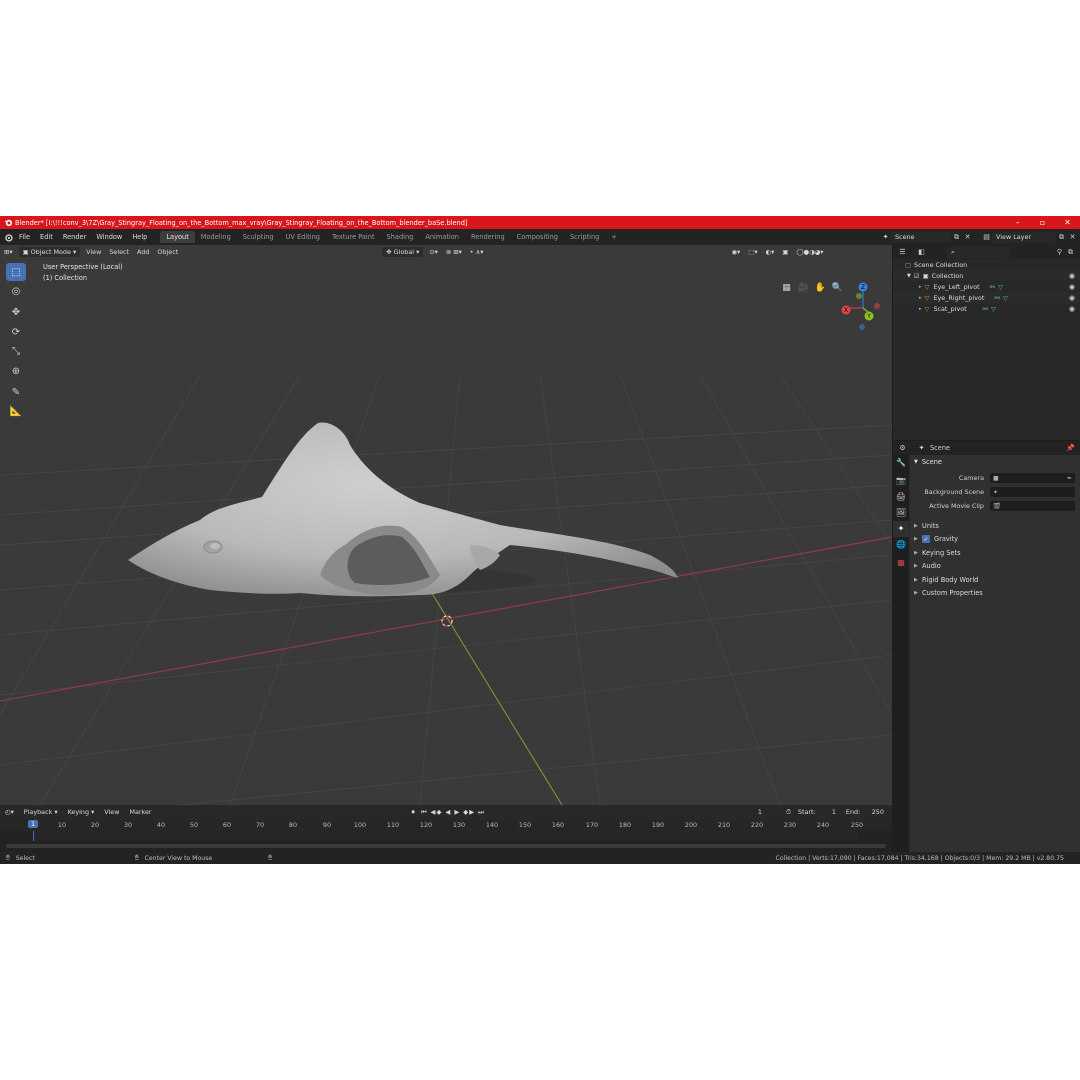  What do you see at coordinates (995, 567) in the screenshot?
I see `audio-panel: ▶ Audio` at bounding box center [995, 567].